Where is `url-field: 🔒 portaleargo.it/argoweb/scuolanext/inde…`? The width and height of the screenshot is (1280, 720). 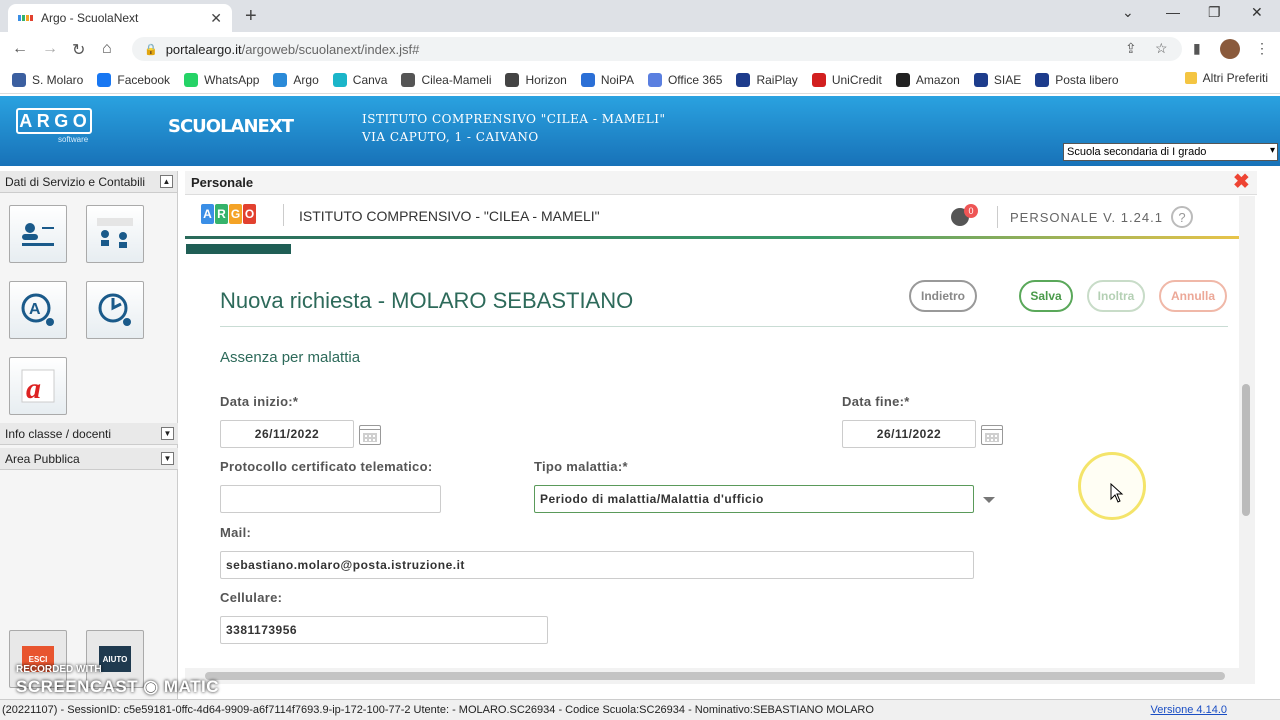
url-field: 🔒 portaleargo.it/argoweb/scuolanext/inde… is located at coordinates (657, 49).